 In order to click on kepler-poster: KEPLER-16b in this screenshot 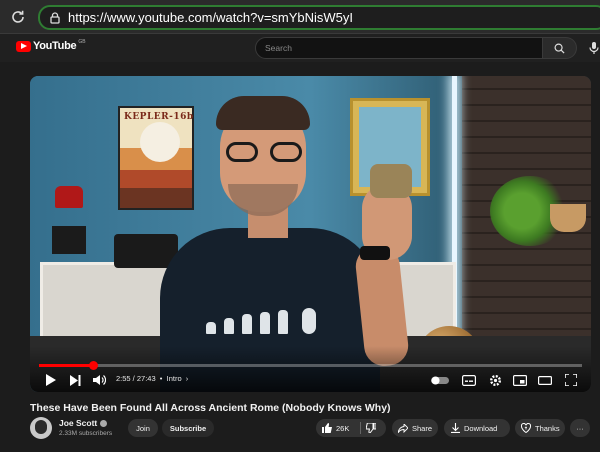, I will do `click(156, 158)`.